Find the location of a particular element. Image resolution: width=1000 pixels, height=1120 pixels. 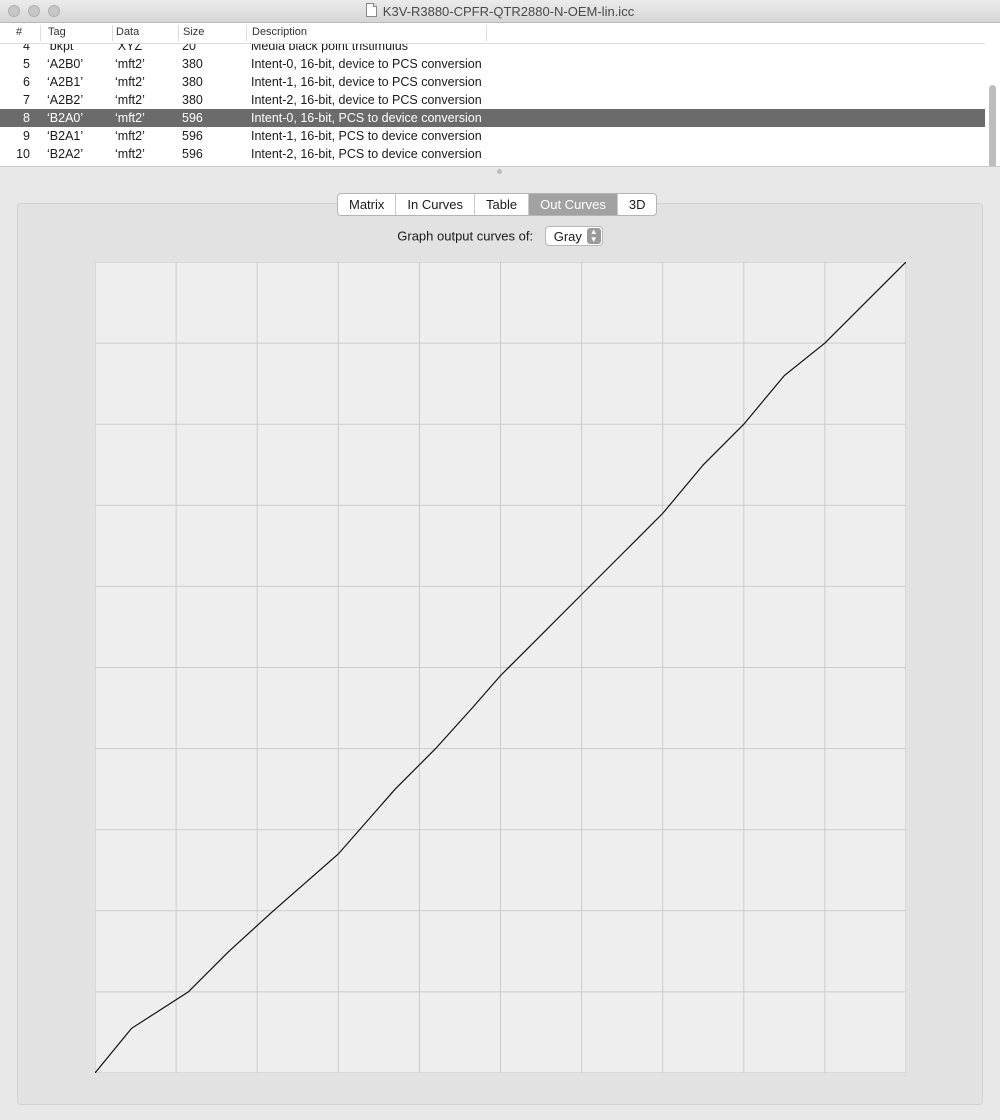

window-title-text: K3V-R3880-CPFR-QTR2880-N-OEM-lin.icc is located at coordinates (508, 11).